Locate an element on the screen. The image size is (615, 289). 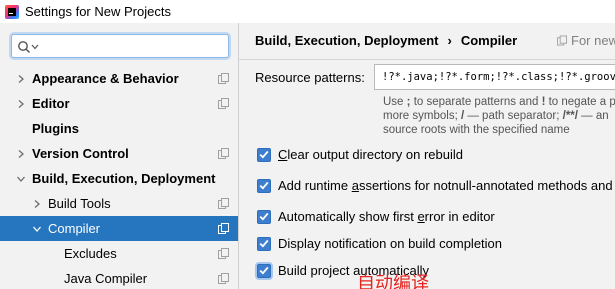
sidebar-item-label: Plugins is located at coordinates (55, 128).